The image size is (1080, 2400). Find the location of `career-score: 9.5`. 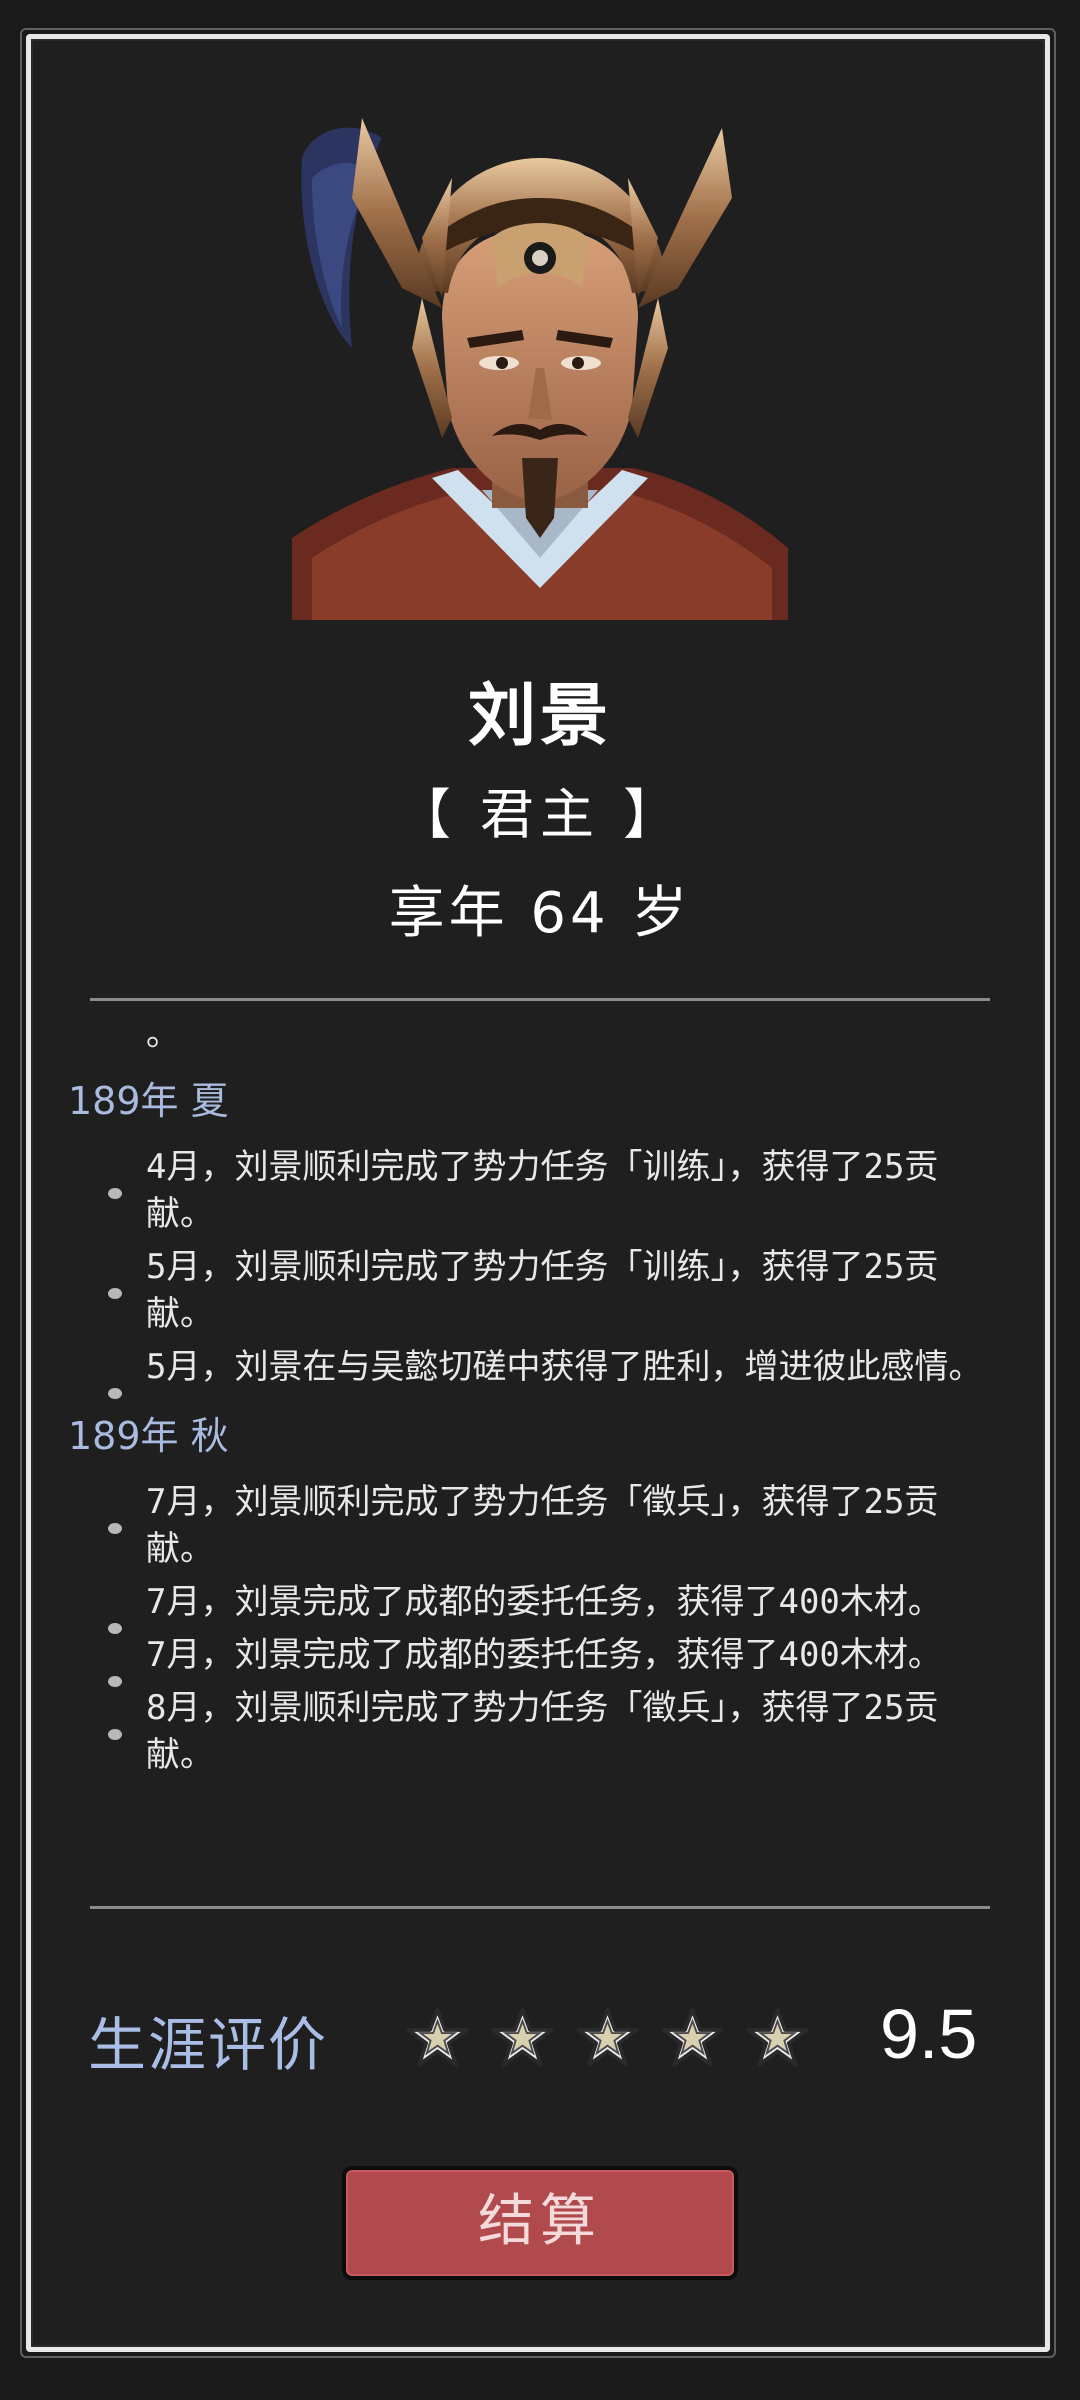

career-score: 9.5 is located at coordinates (929, 2034).